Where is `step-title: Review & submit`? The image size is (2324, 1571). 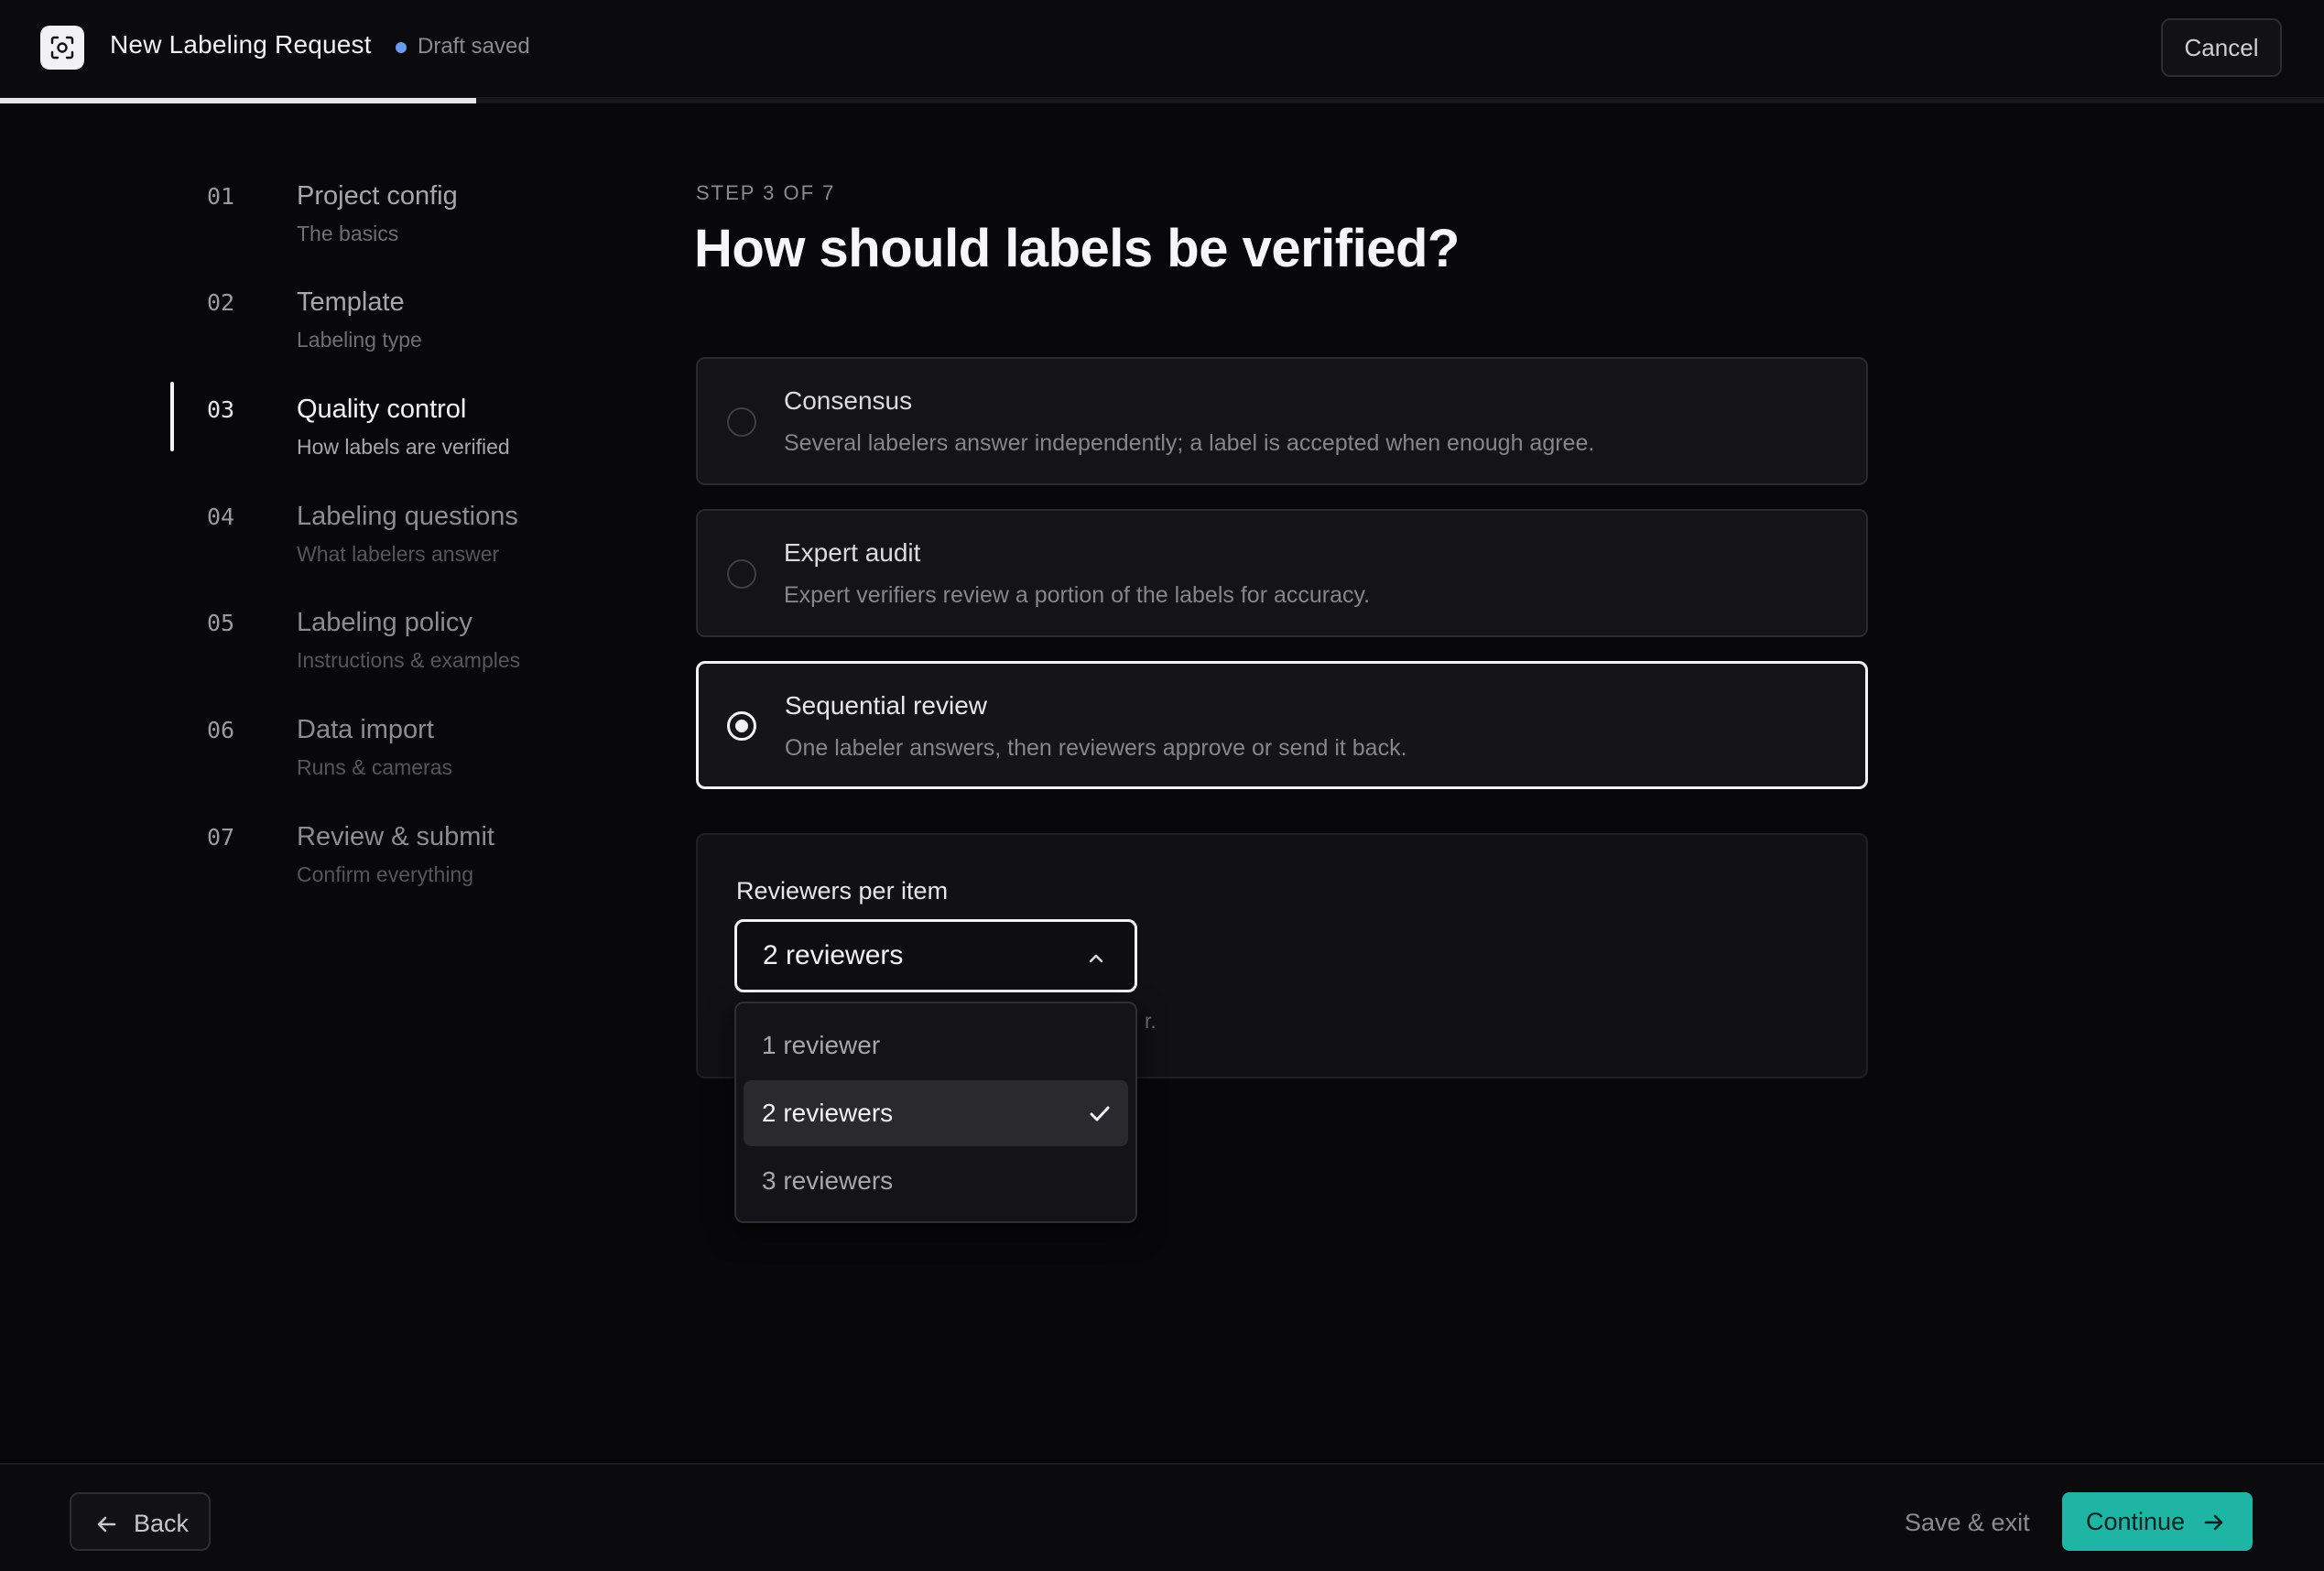
step-title: Review & submit is located at coordinates (395, 836).